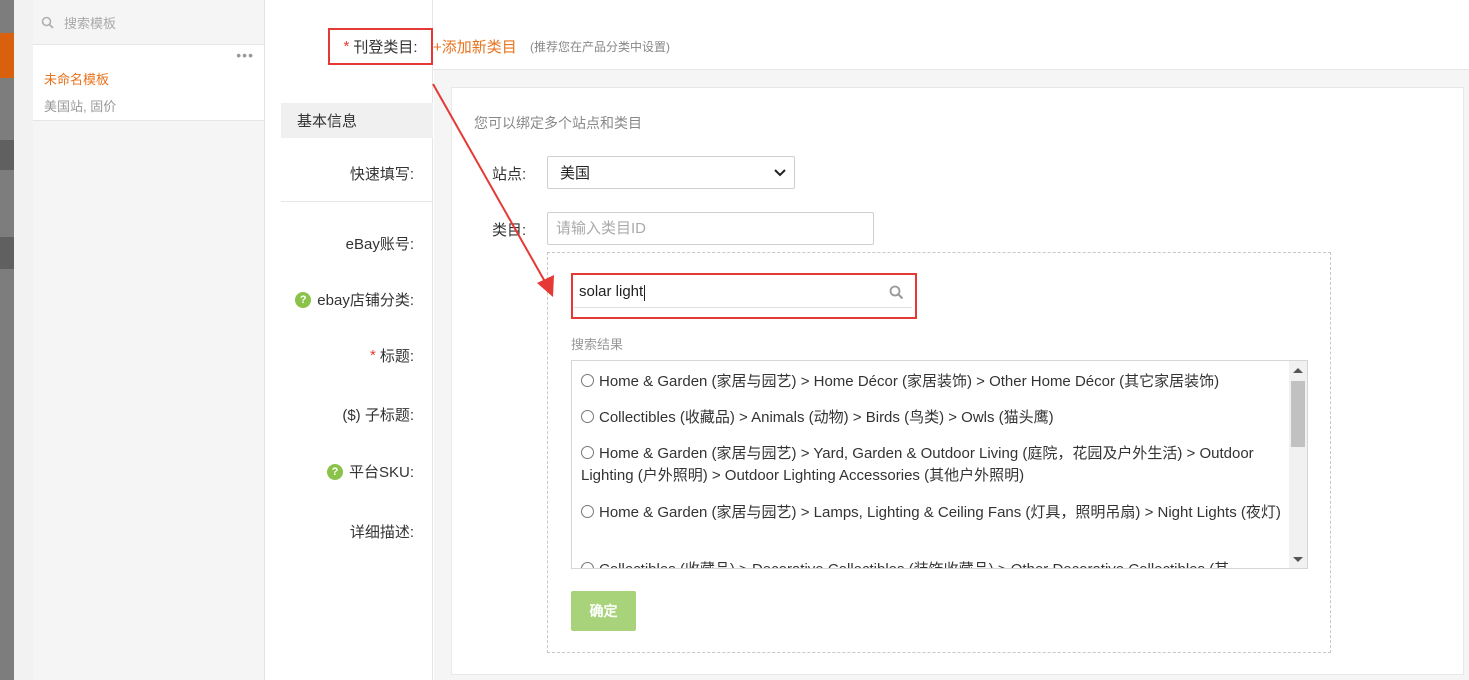  Describe the element at coordinates (385, 47) in the screenshot. I see `category-label: 刊登类目:` at that location.